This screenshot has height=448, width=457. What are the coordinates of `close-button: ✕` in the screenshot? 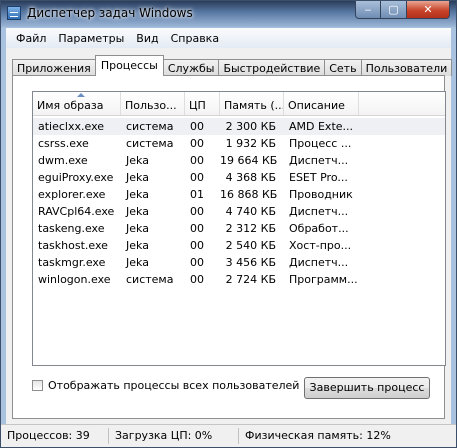 It's located at (428, 10).